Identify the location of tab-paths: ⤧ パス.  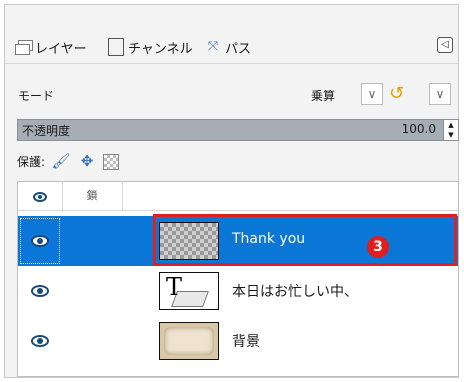
(228, 47).